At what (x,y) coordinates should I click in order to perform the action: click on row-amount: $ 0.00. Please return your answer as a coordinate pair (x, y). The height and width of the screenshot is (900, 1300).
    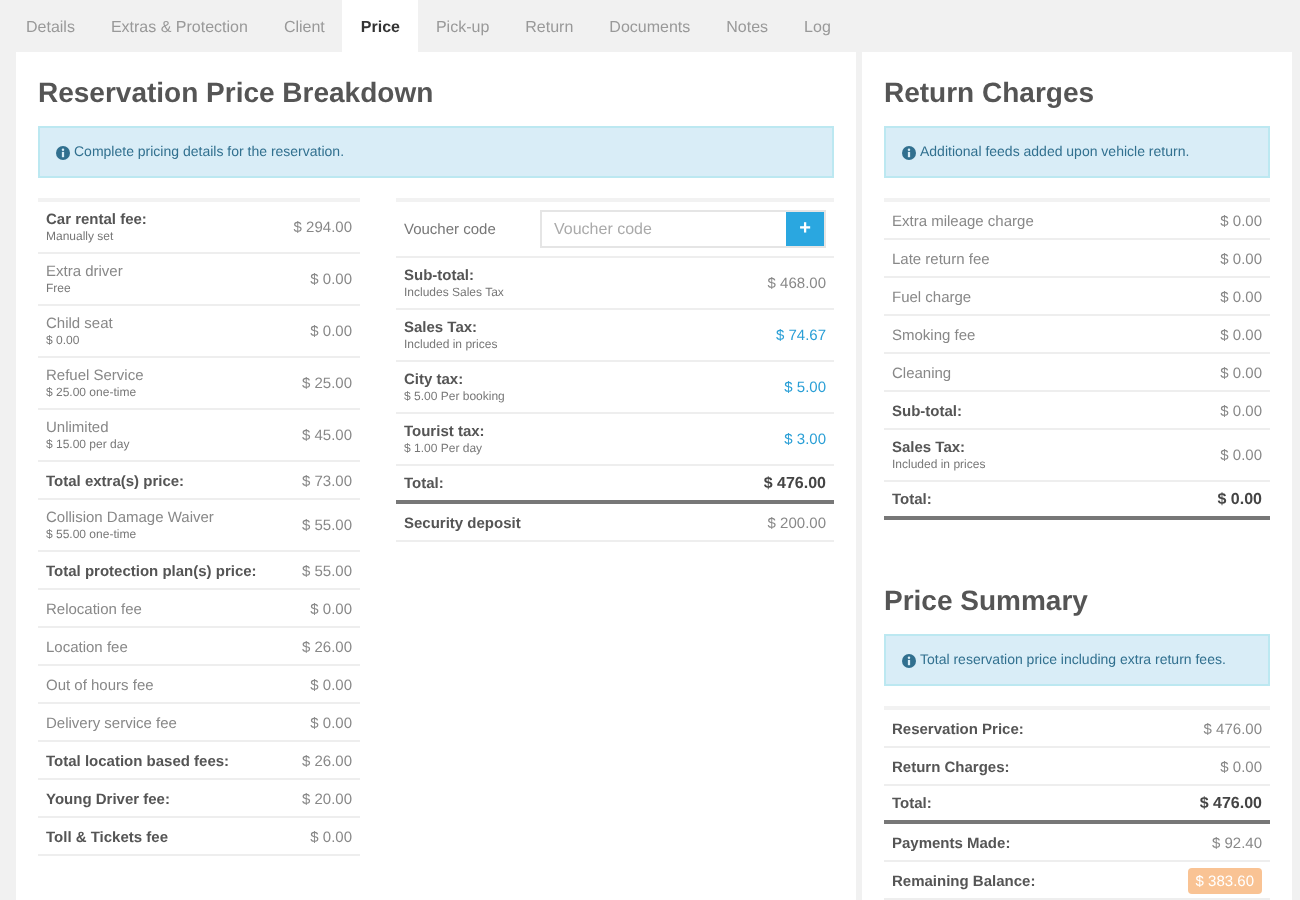
    Looking at the image, I should click on (1239, 499).